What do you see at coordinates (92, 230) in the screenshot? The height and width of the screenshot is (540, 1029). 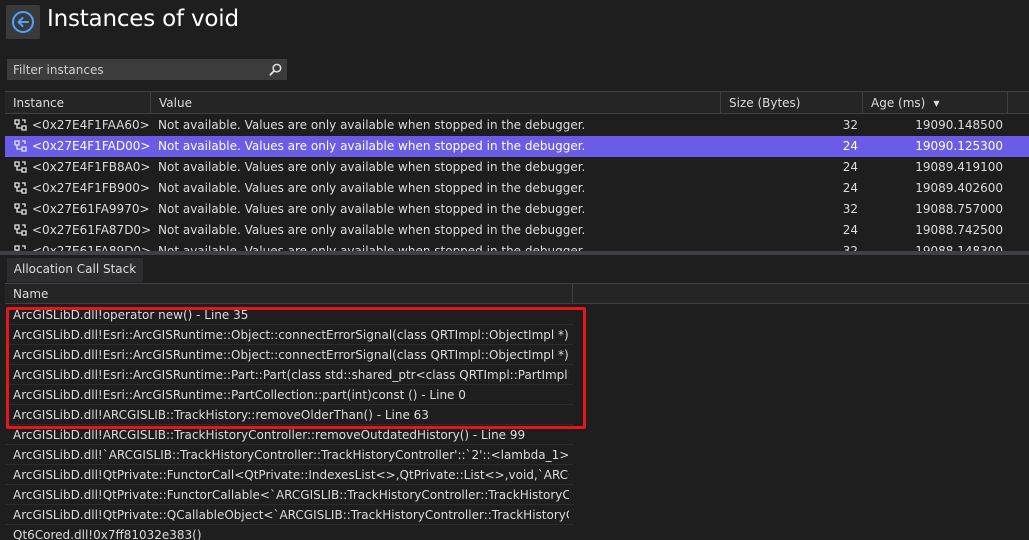 I see `instance-address: <0x27E61FA87D0>` at bounding box center [92, 230].